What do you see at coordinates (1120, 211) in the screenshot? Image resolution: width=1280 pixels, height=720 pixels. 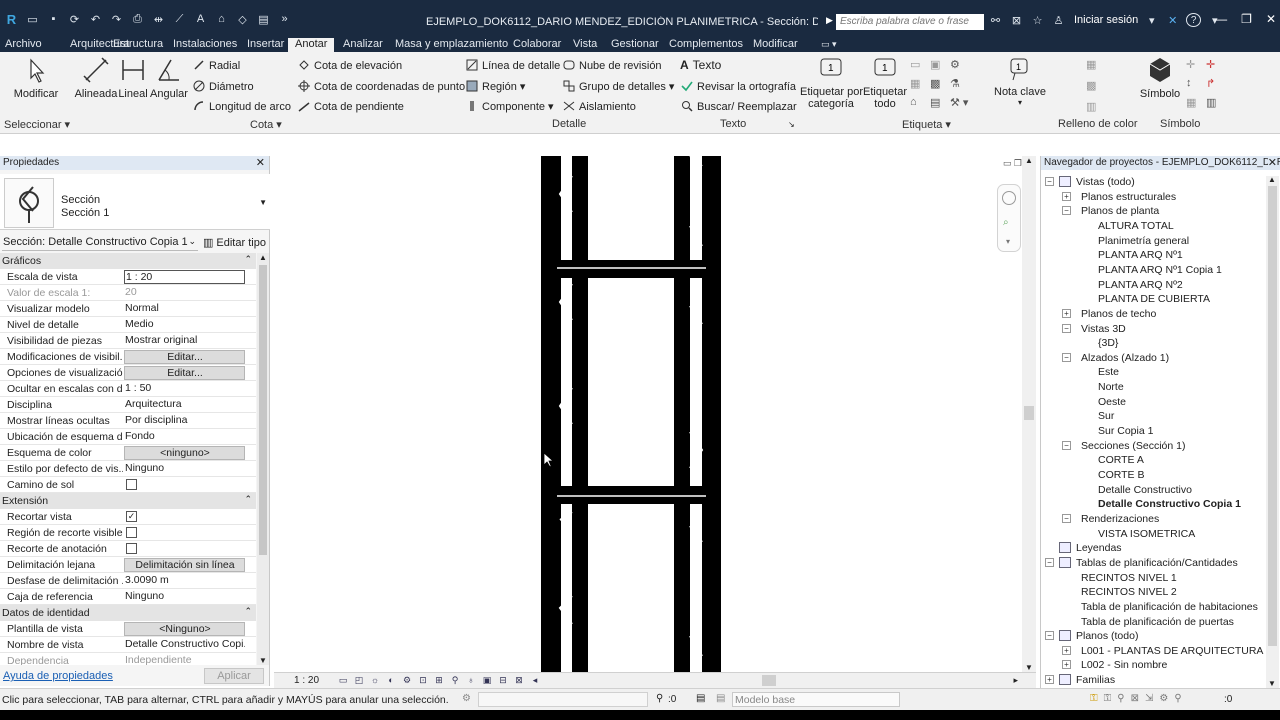 I see `browser-node: Planos de planta` at bounding box center [1120, 211].